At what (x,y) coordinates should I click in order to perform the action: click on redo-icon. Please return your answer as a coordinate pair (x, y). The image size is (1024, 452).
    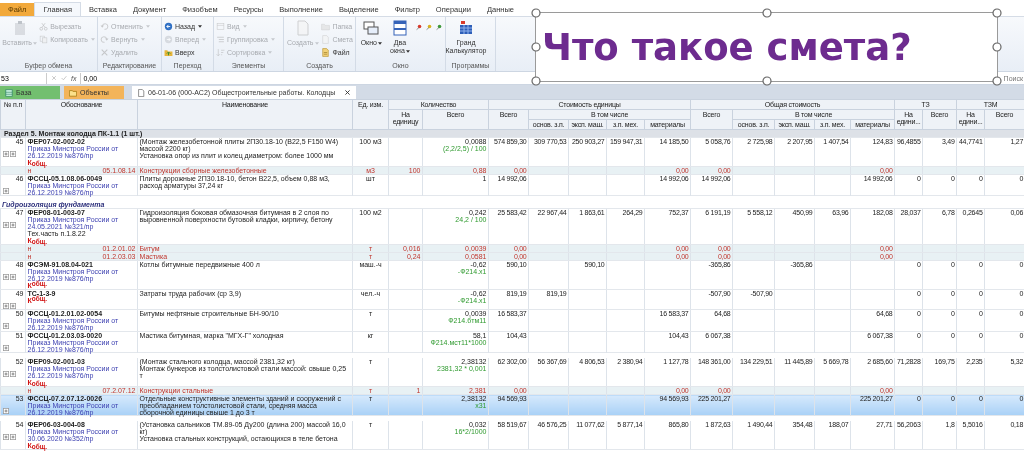
    Looking at the image, I should click on (104, 39).